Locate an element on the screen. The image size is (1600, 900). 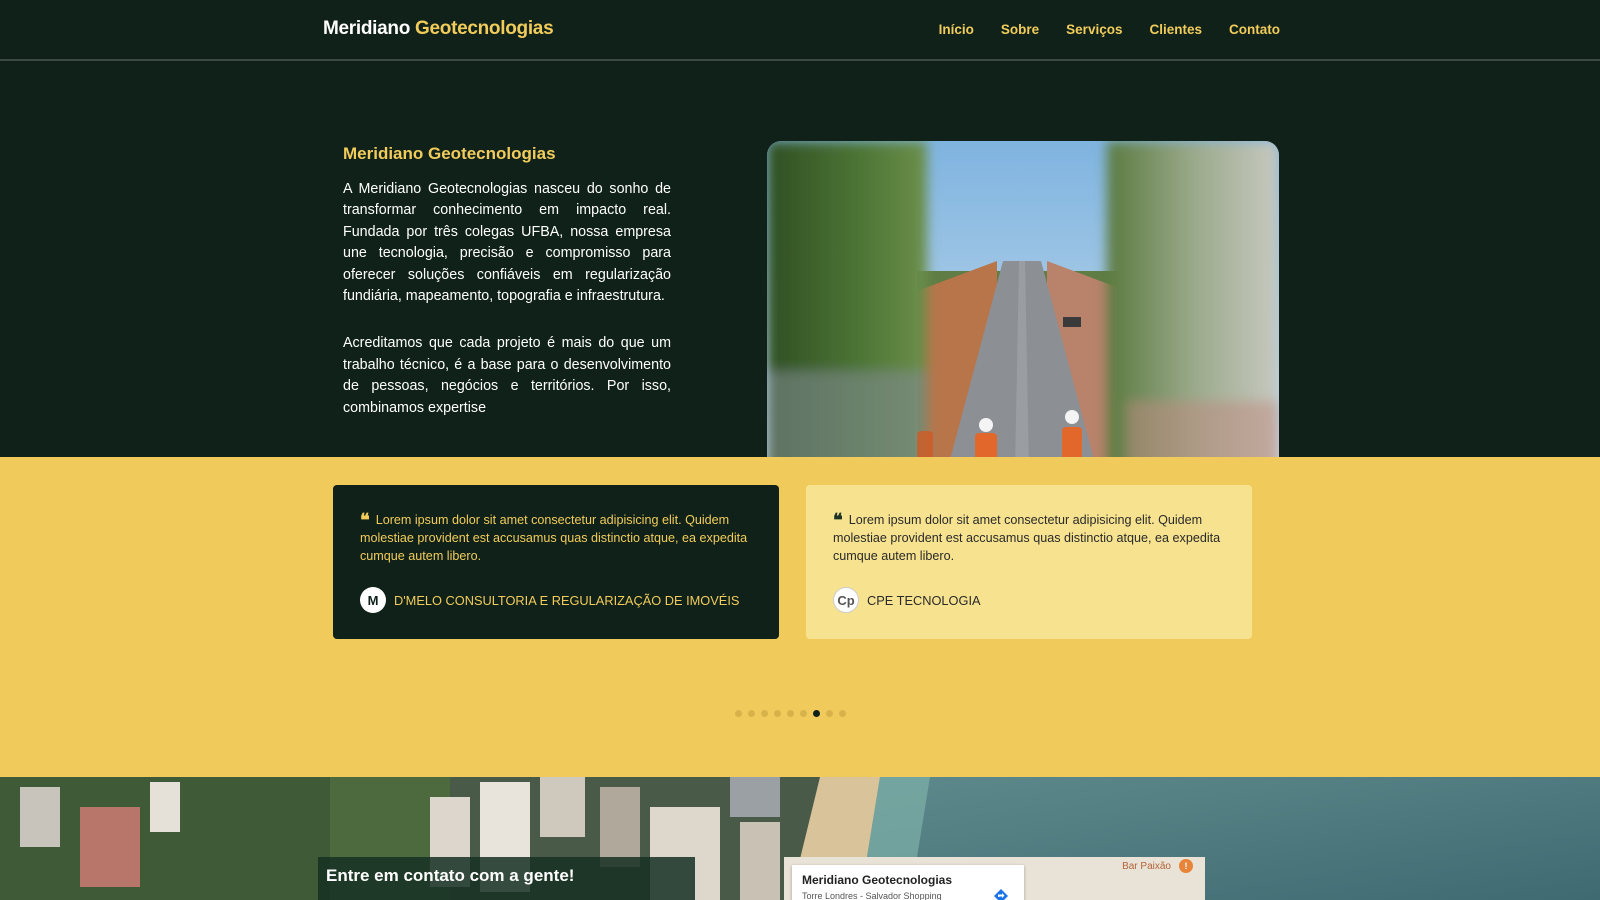
map-place-name: Meridiano Geotecnologias is located at coordinates (877, 880).